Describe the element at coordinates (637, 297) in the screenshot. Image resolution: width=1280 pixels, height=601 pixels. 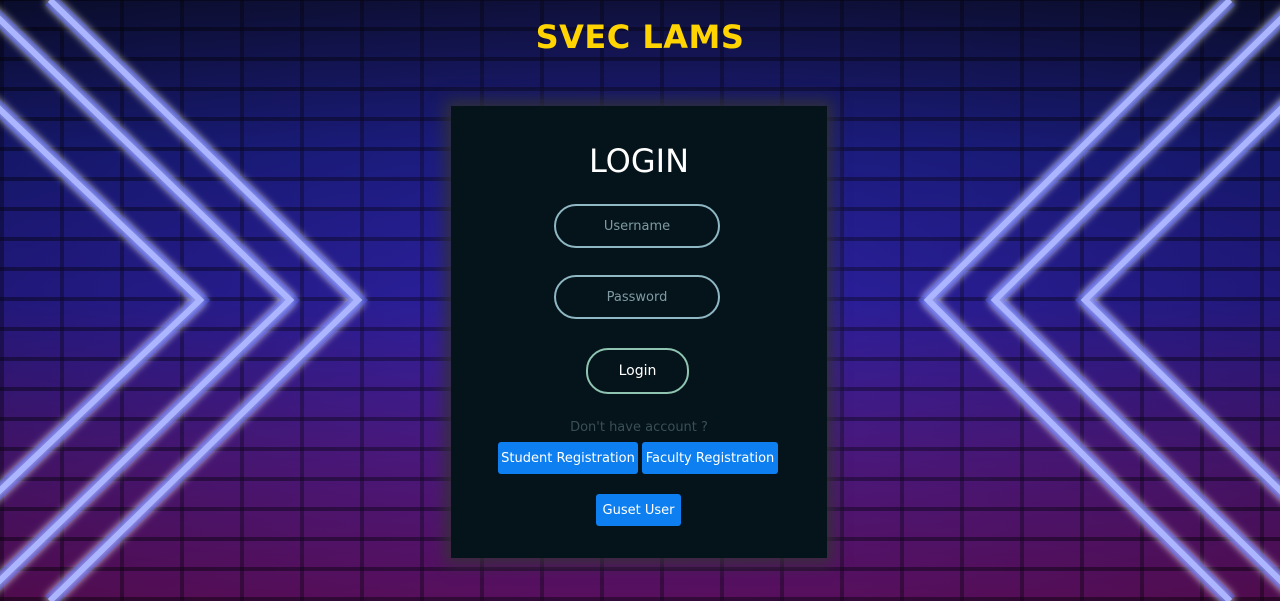
I see `password-input` at that location.